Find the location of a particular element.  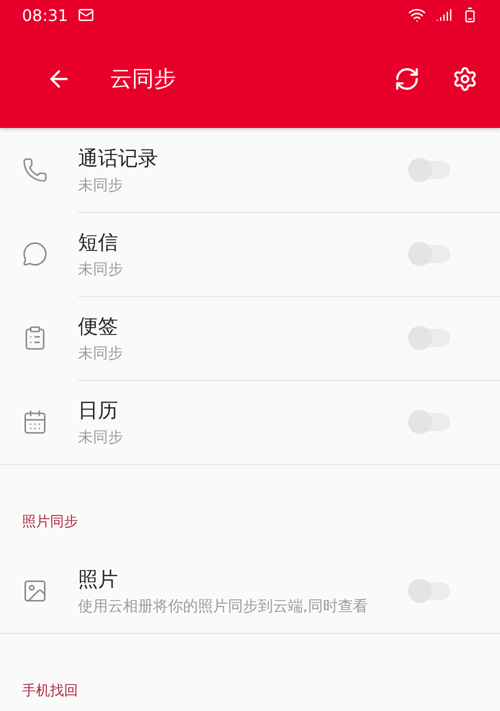

page-title: 云同步 is located at coordinates (143, 80).